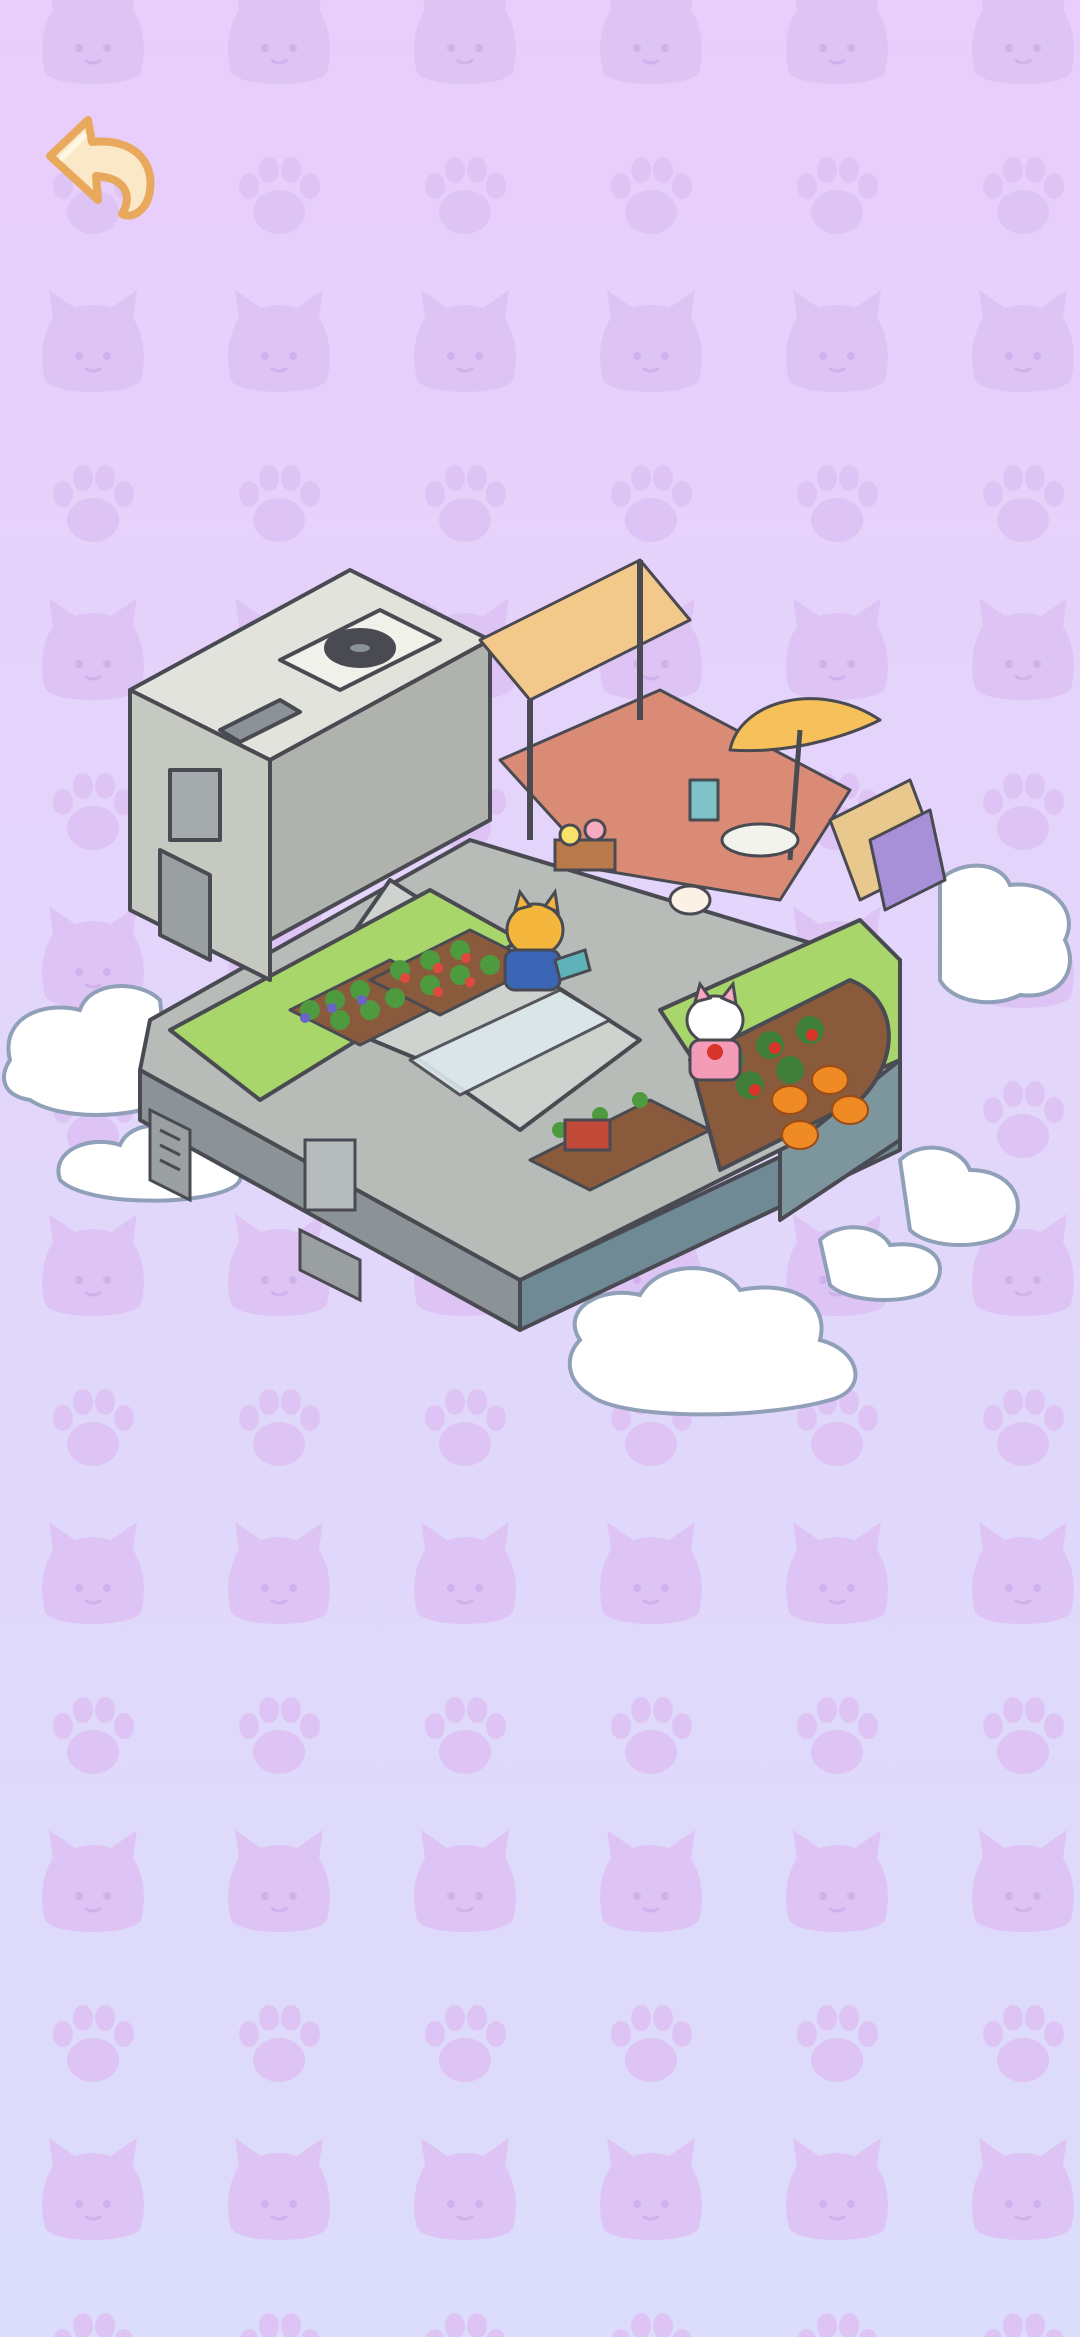 This screenshot has width=1080, height=2337. I want to click on small-white-cat, so click(690, 900).